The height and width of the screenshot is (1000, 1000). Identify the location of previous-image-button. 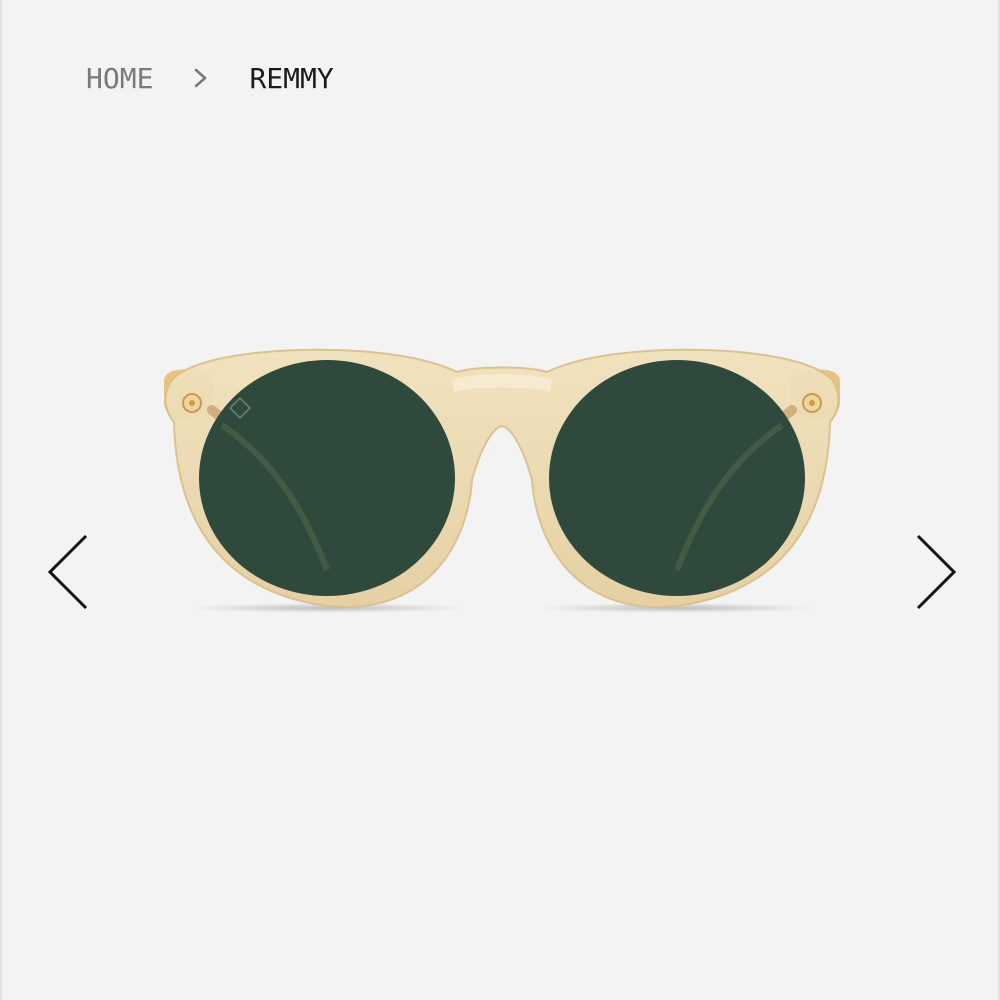
(67, 572).